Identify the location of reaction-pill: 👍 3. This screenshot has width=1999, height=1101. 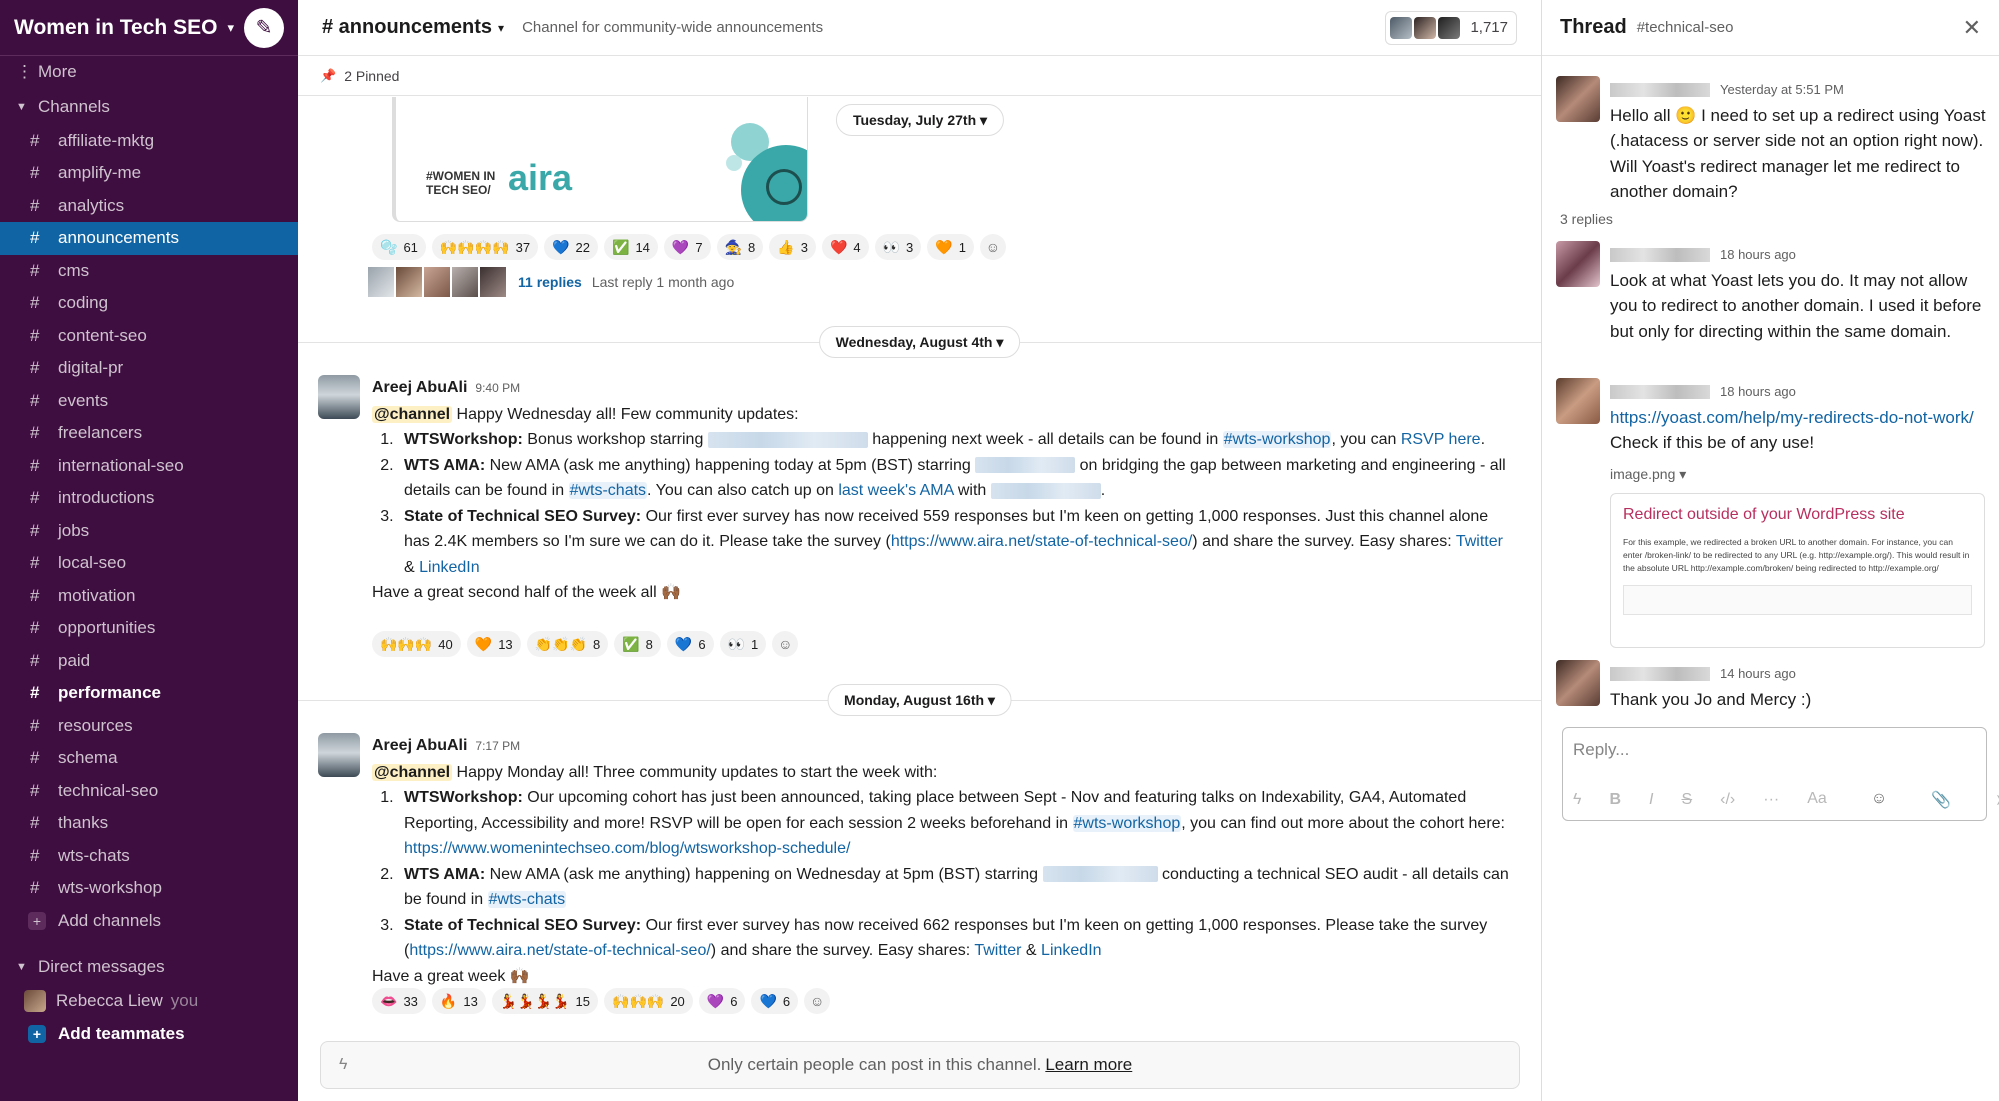
(792, 247).